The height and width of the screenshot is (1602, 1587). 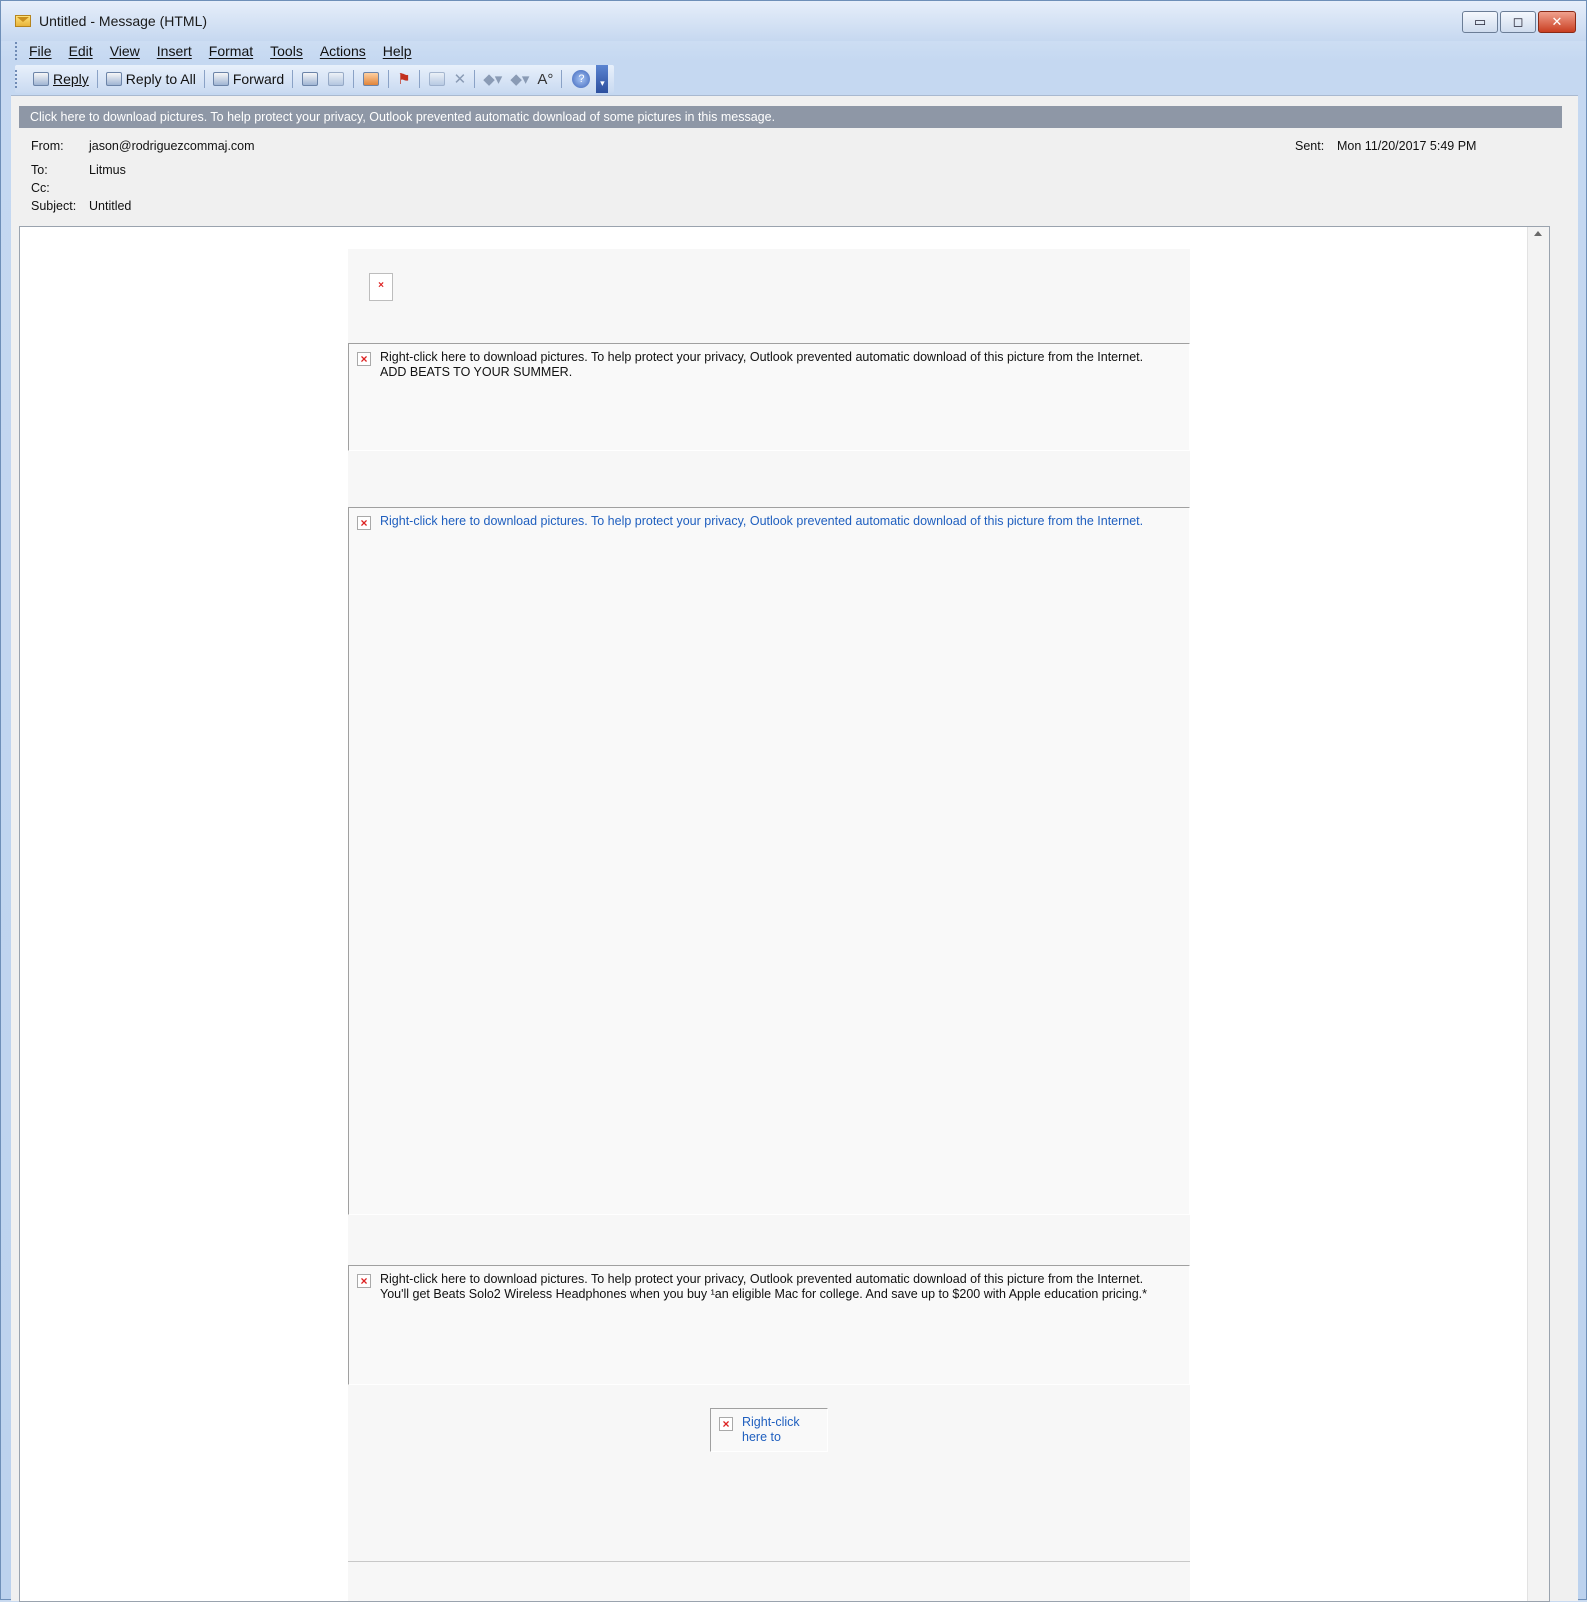 I want to click on categorize-icon, so click(x=371, y=79).